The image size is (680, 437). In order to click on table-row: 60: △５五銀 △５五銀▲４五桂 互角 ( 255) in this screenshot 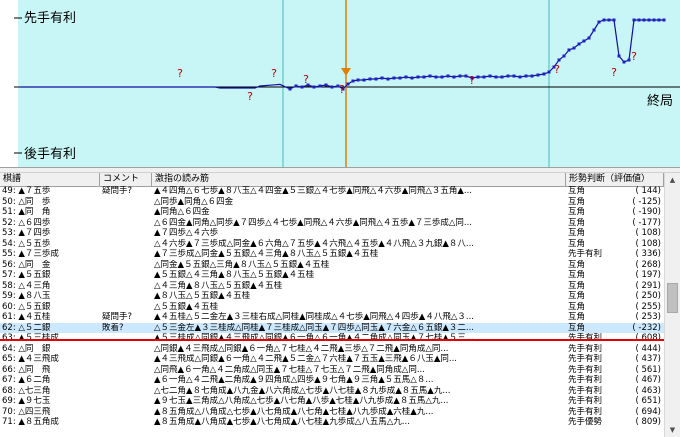, I will do `click(332, 307)`.